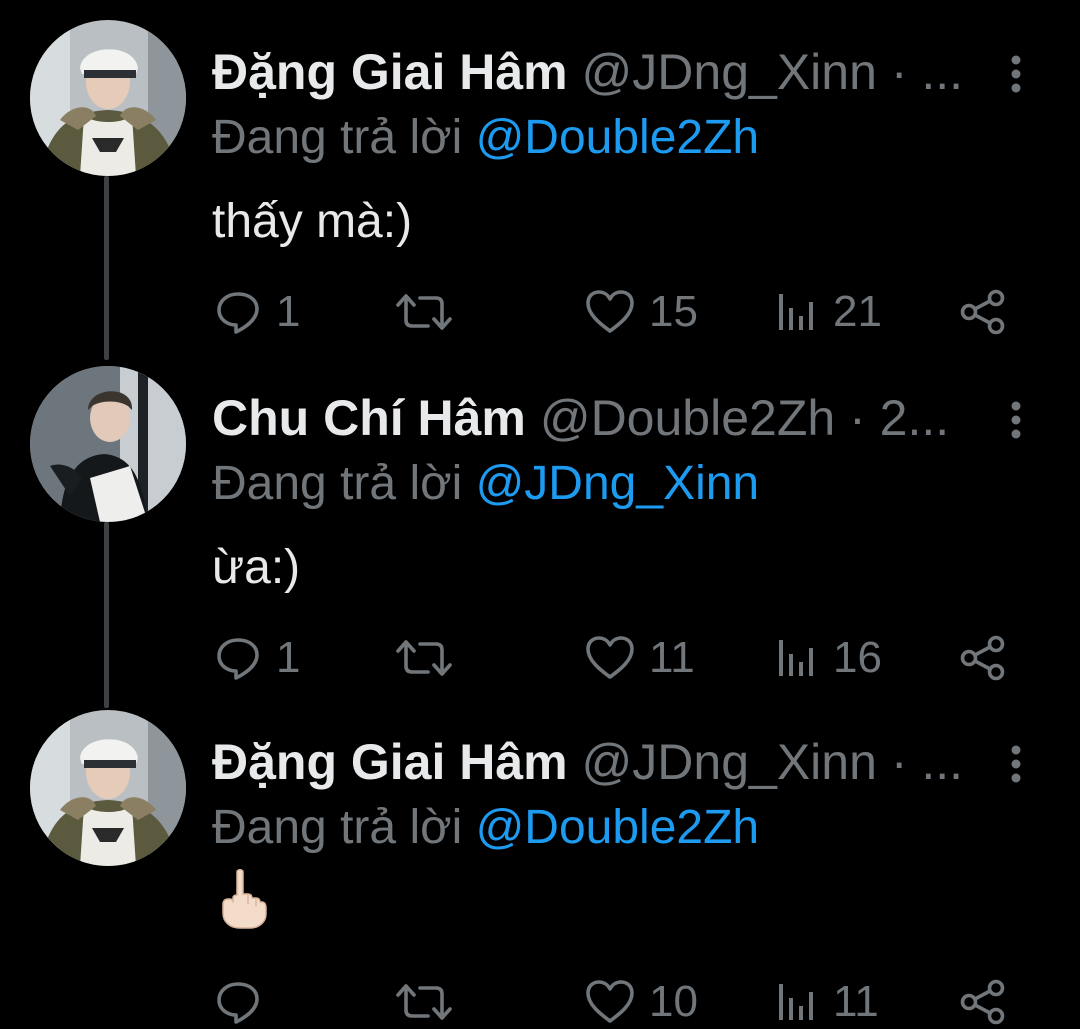  Describe the element at coordinates (672, 657) in the screenshot. I see `like-count: 11` at that location.